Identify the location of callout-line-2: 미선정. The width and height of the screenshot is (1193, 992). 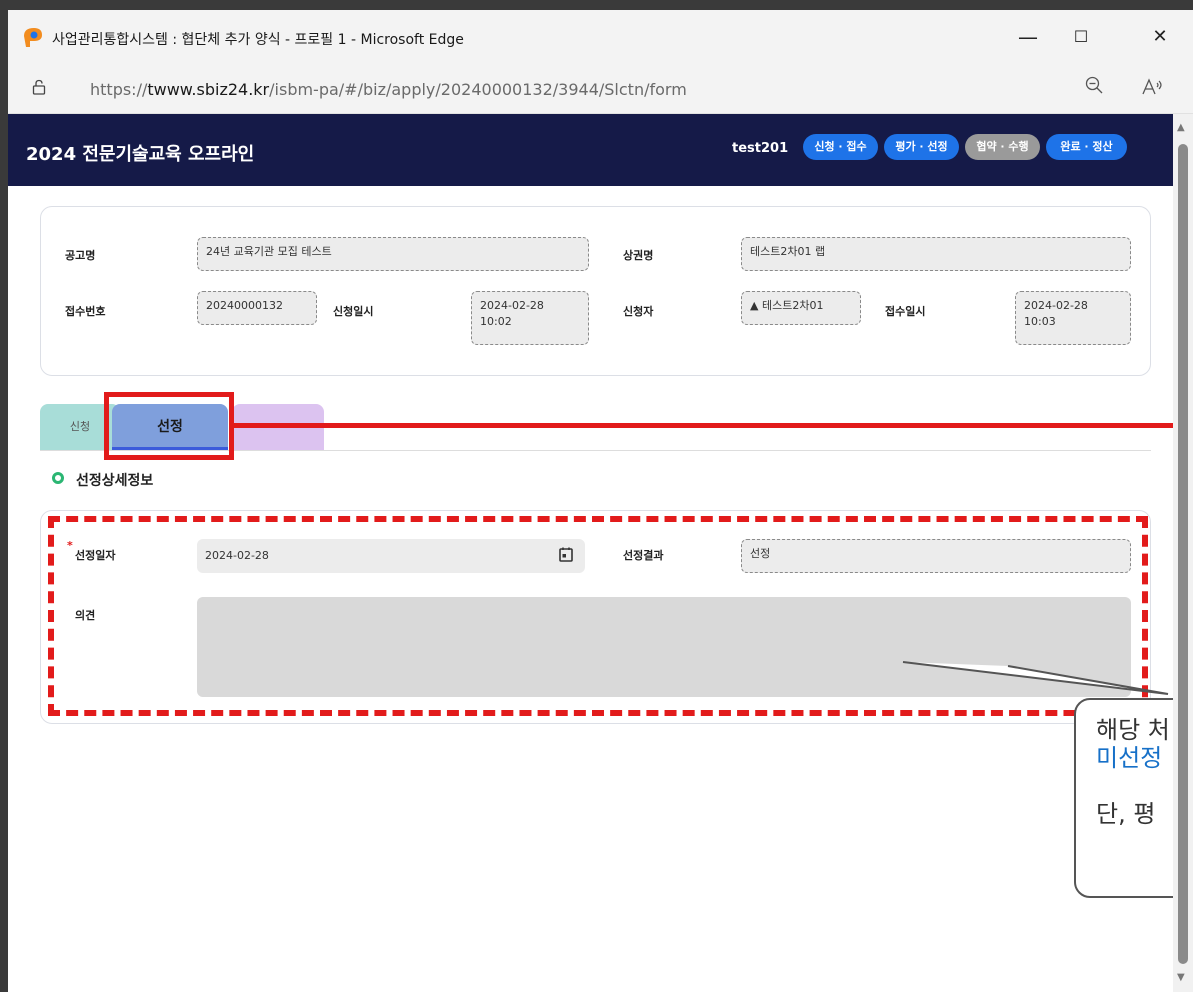
(1129, 758).